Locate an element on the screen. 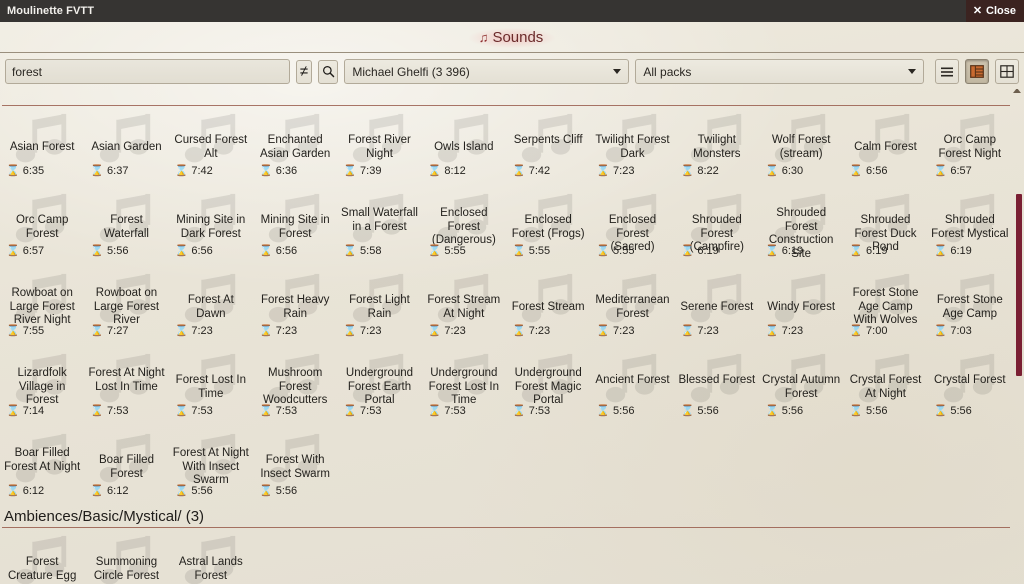 This screenshot has height=584, width=1024. sound-item: Shrouded Forest Construction Site ⌛ 6:19 is located at coordinates (801, 226).